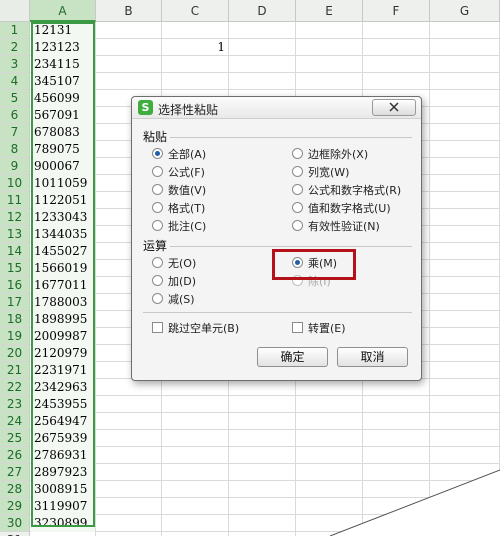 The image size is (500, 536). Describe the element at coordinates (178, 209) in the screenshot. I see `paste-option-formats: 格式(T)` at that location.